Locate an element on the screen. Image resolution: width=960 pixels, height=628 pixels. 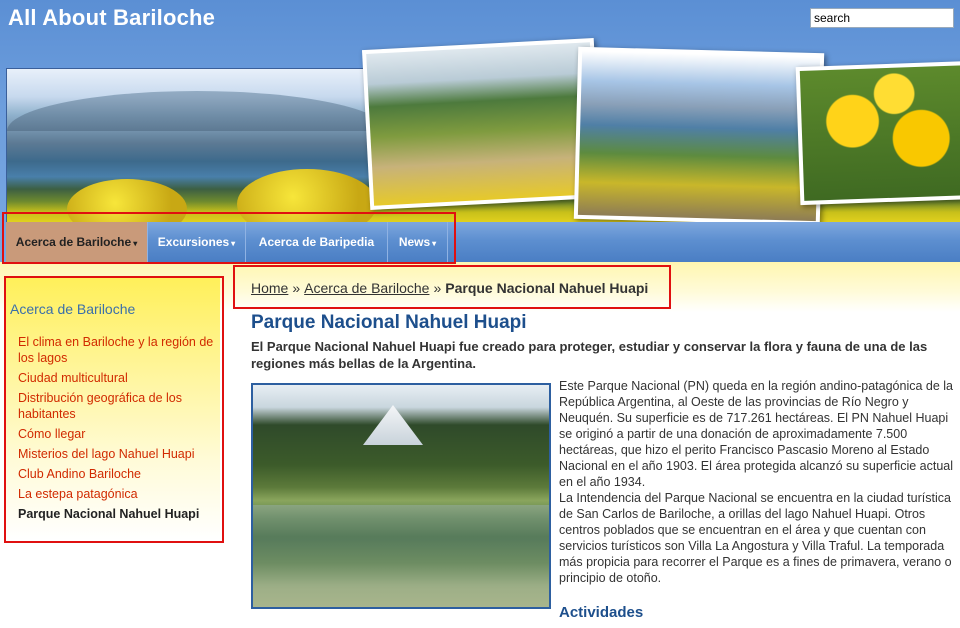
search-input is located at coordinates (882, 18).